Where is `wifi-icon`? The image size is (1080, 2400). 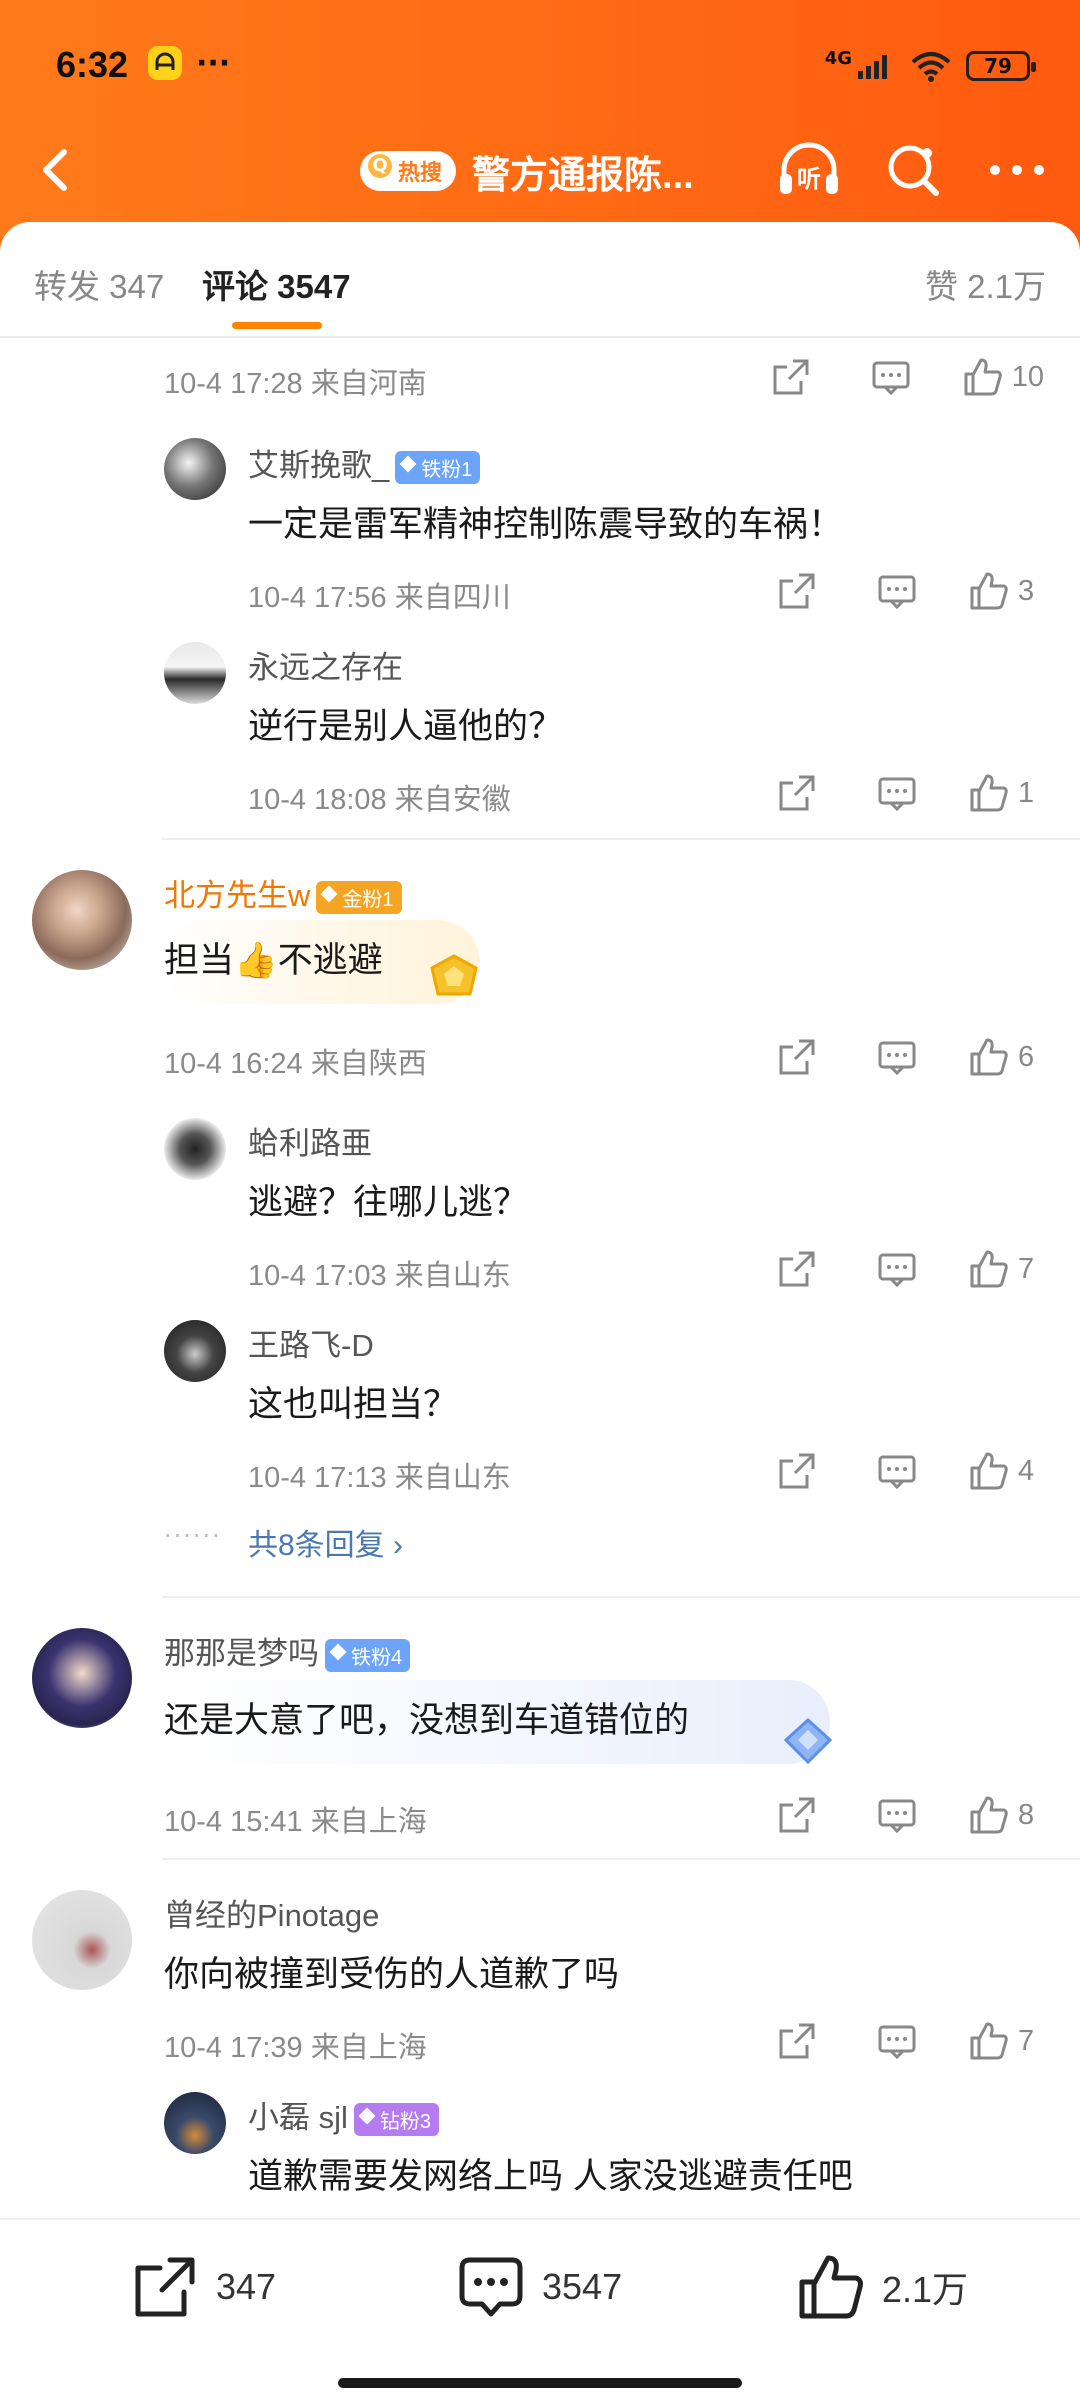 wifi-icon is located at coordinates (931, 67).